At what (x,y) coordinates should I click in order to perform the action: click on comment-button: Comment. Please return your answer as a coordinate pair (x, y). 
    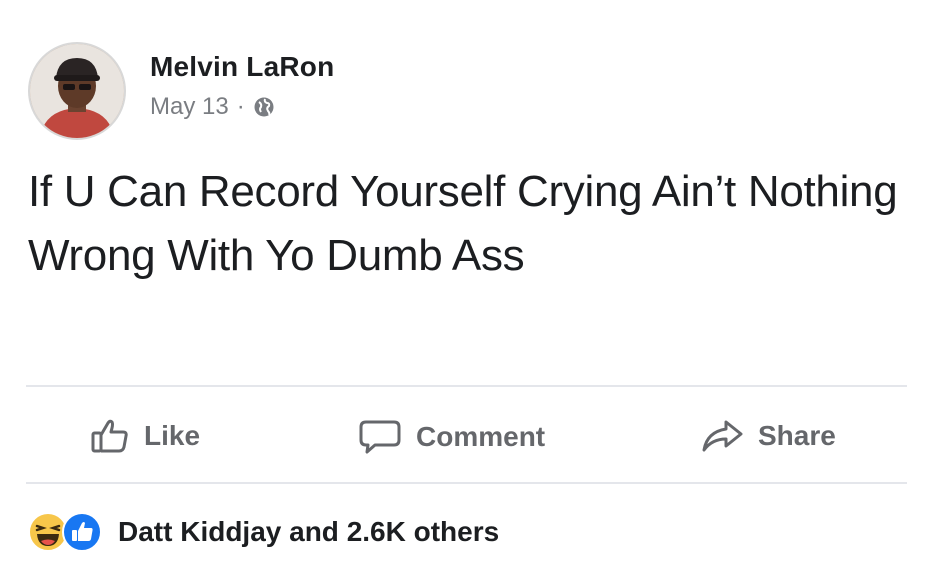
    Looking at the image, I should click on (451, 437).